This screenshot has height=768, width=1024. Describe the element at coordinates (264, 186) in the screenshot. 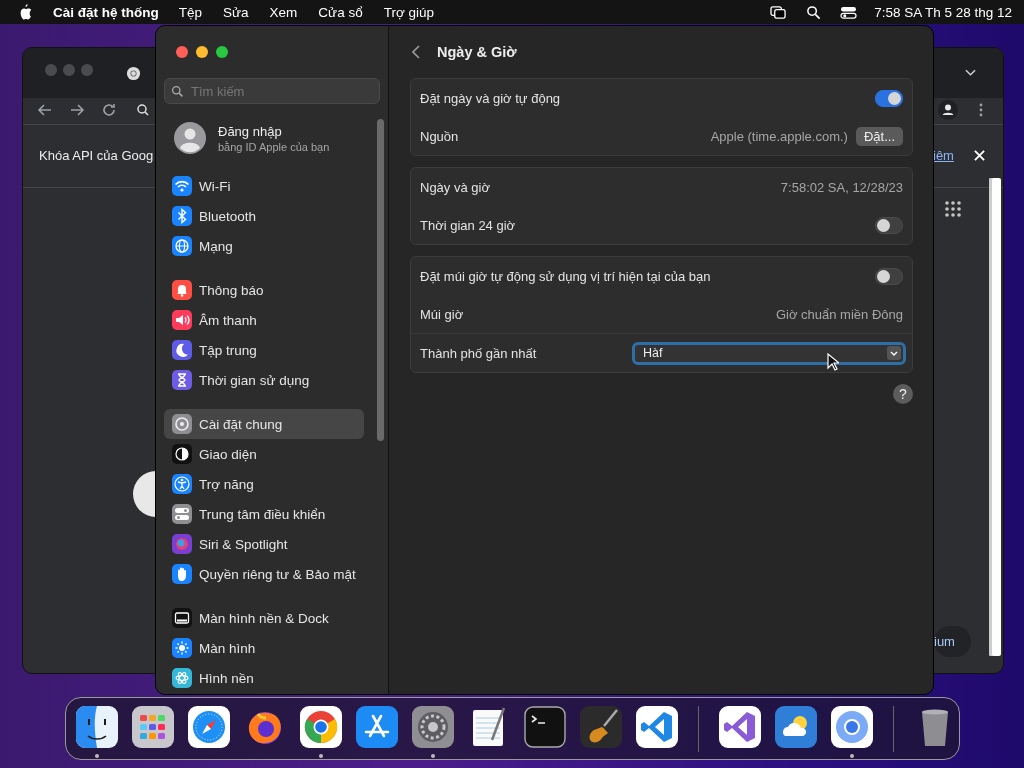

I see `sidebar-item: Wi-Fi` at that location.